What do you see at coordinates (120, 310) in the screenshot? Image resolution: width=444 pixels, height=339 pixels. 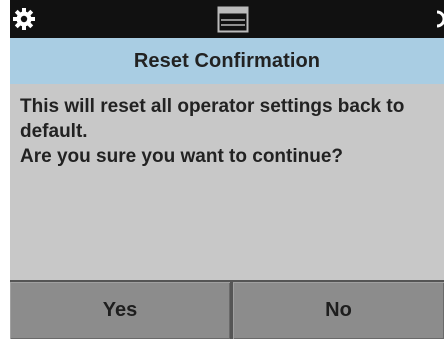 I see `yes-button: Yes` at bounding box center [120, 310].